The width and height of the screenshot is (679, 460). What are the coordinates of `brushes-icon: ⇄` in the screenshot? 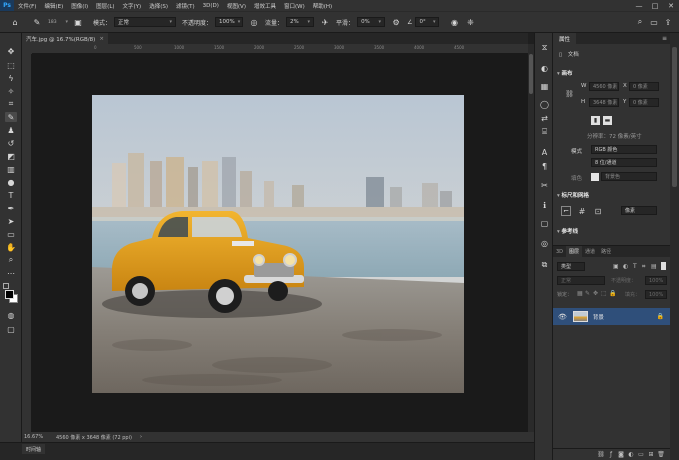 It's located at (544, 118).